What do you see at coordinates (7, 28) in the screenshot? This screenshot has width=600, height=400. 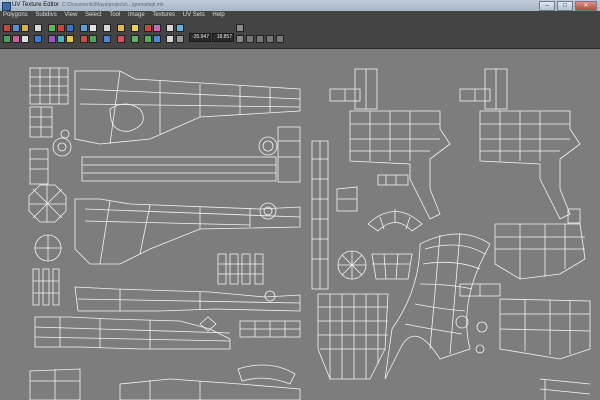 I see `uv-grab-icon` at bounding box center [7, 28].